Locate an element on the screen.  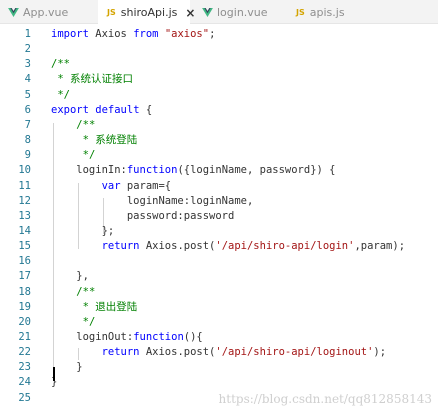
line-number: 11 is located at coordinates (24, 185).